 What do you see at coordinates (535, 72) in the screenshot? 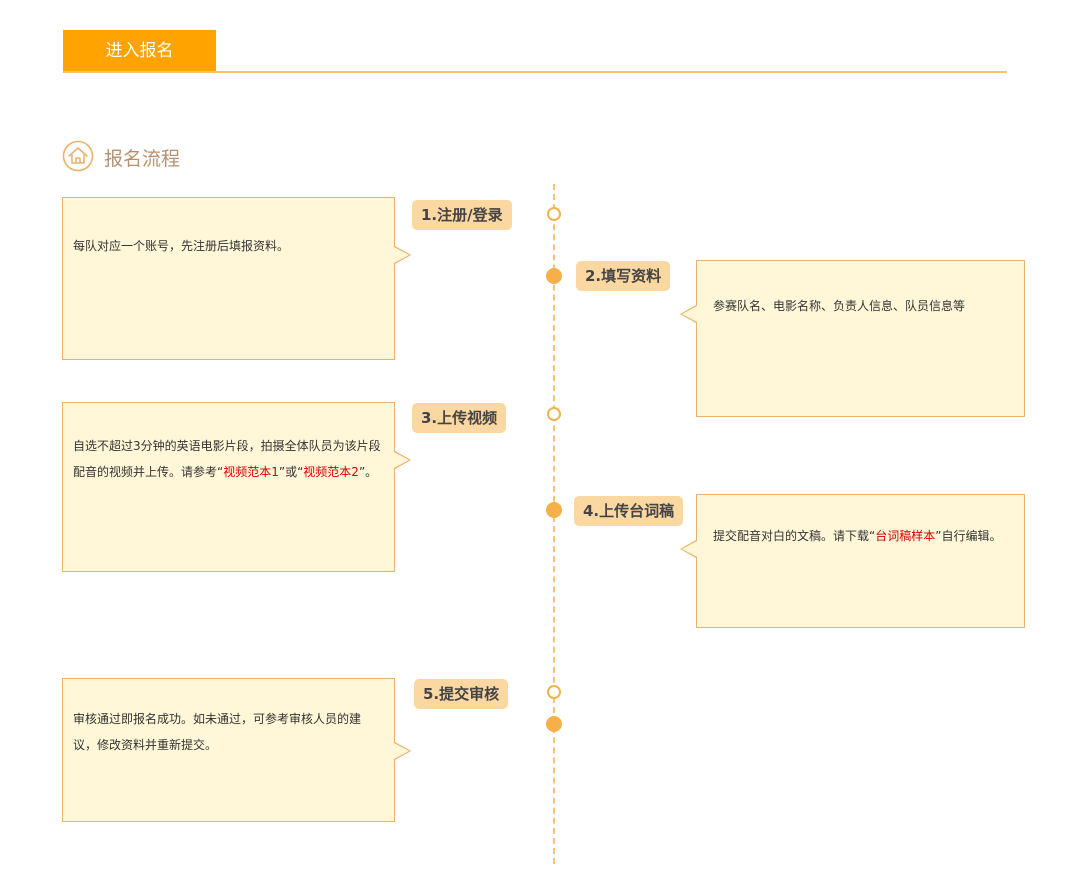
I see `tab-underline` at bounding box center [535, 72].